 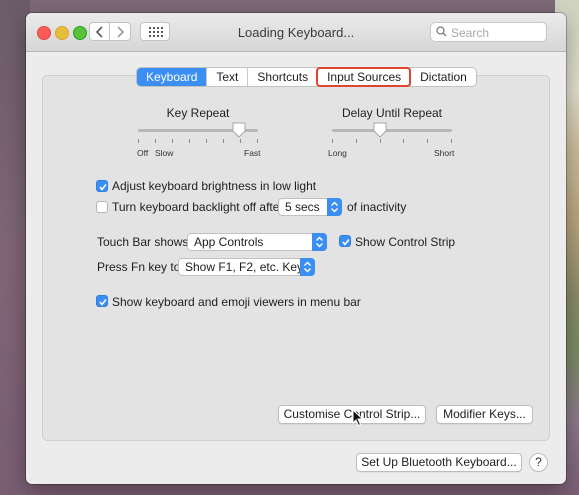 I want to click on brightness-checkbox, so click(x=102, y=186).